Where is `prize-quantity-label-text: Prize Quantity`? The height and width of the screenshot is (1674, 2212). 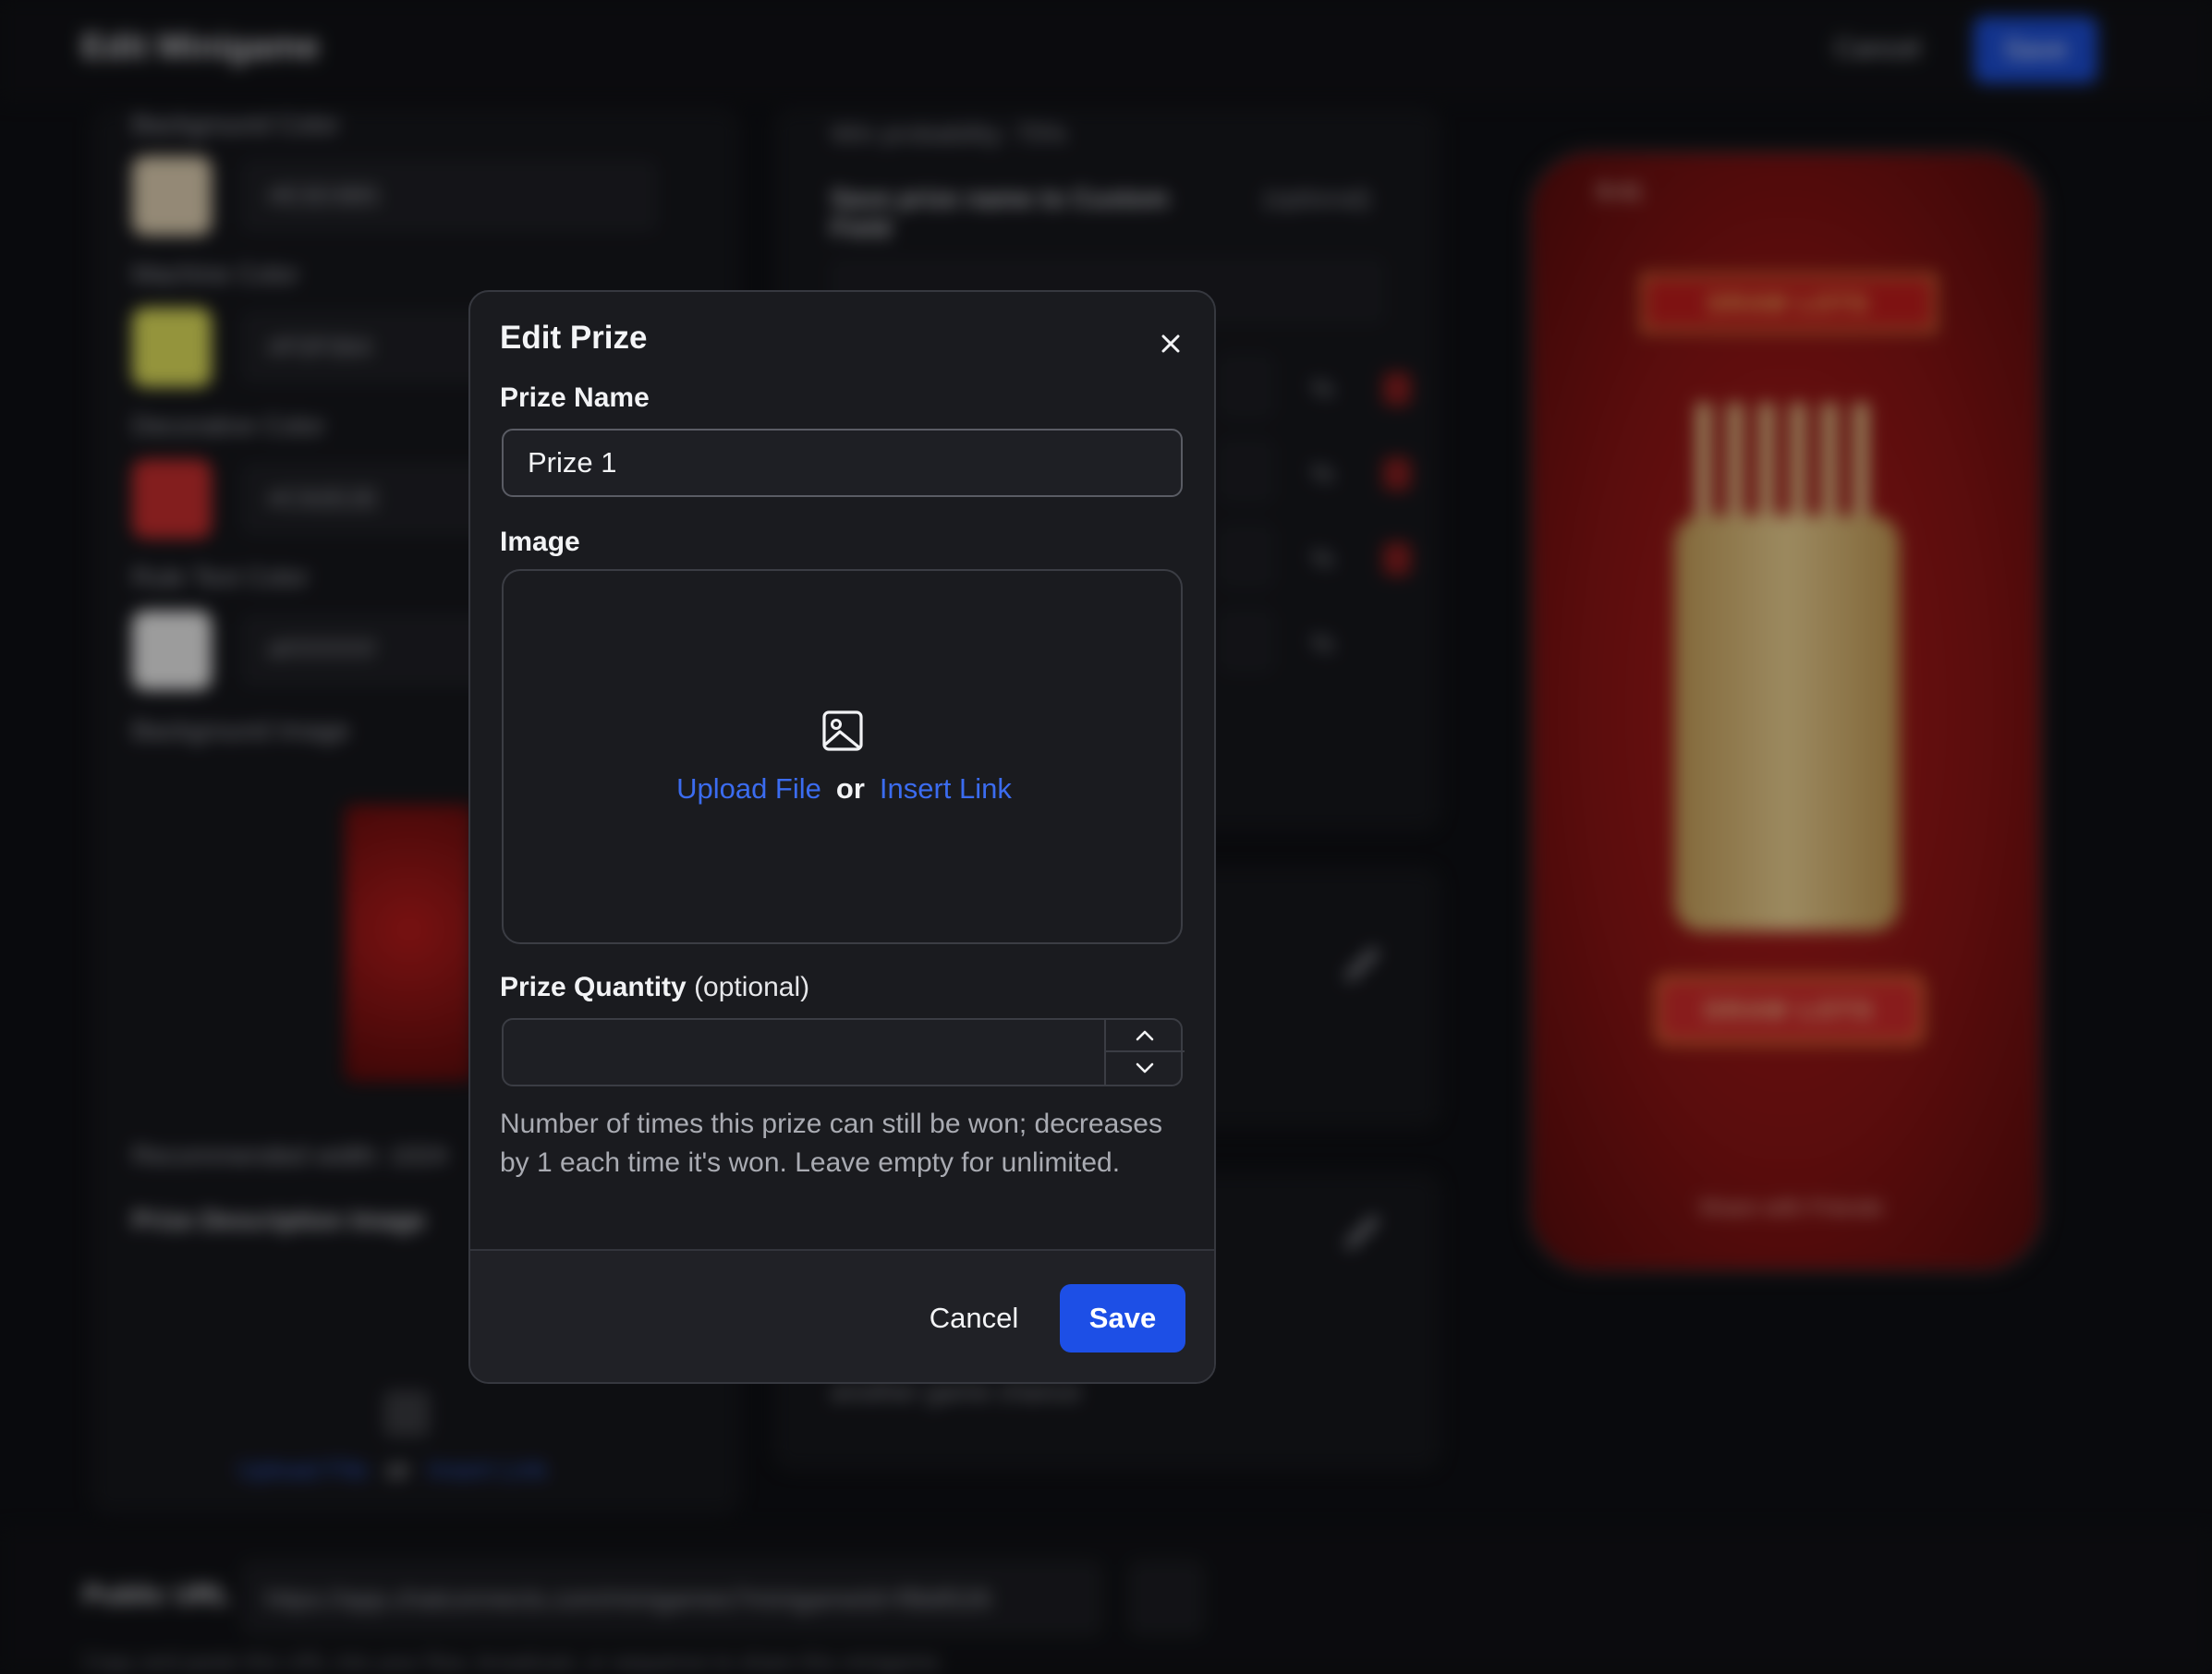 prize-quantity-label-text: Prize Quantity is located at coordinates (593, 987).